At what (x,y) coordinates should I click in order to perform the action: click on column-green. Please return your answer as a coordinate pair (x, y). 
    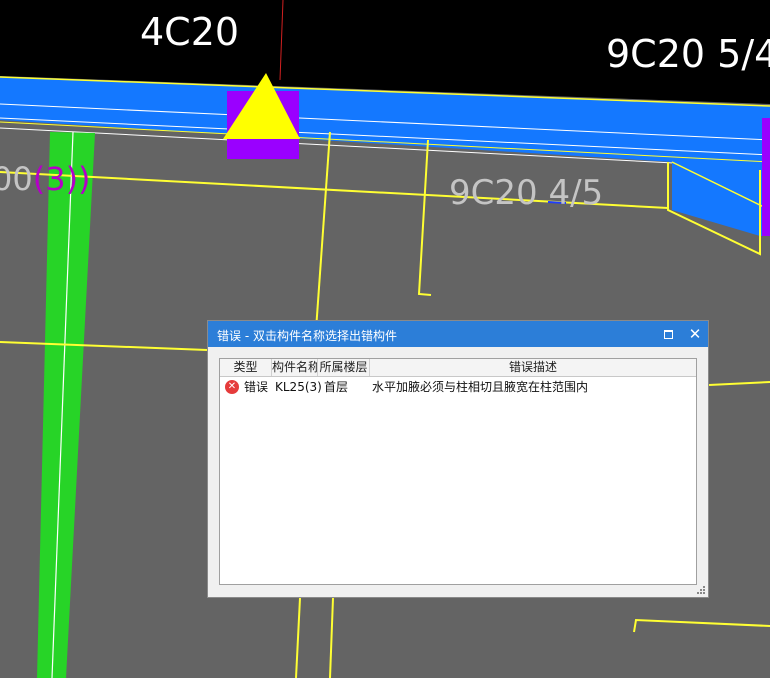
    Looking at the image, I should click on (66, 405).